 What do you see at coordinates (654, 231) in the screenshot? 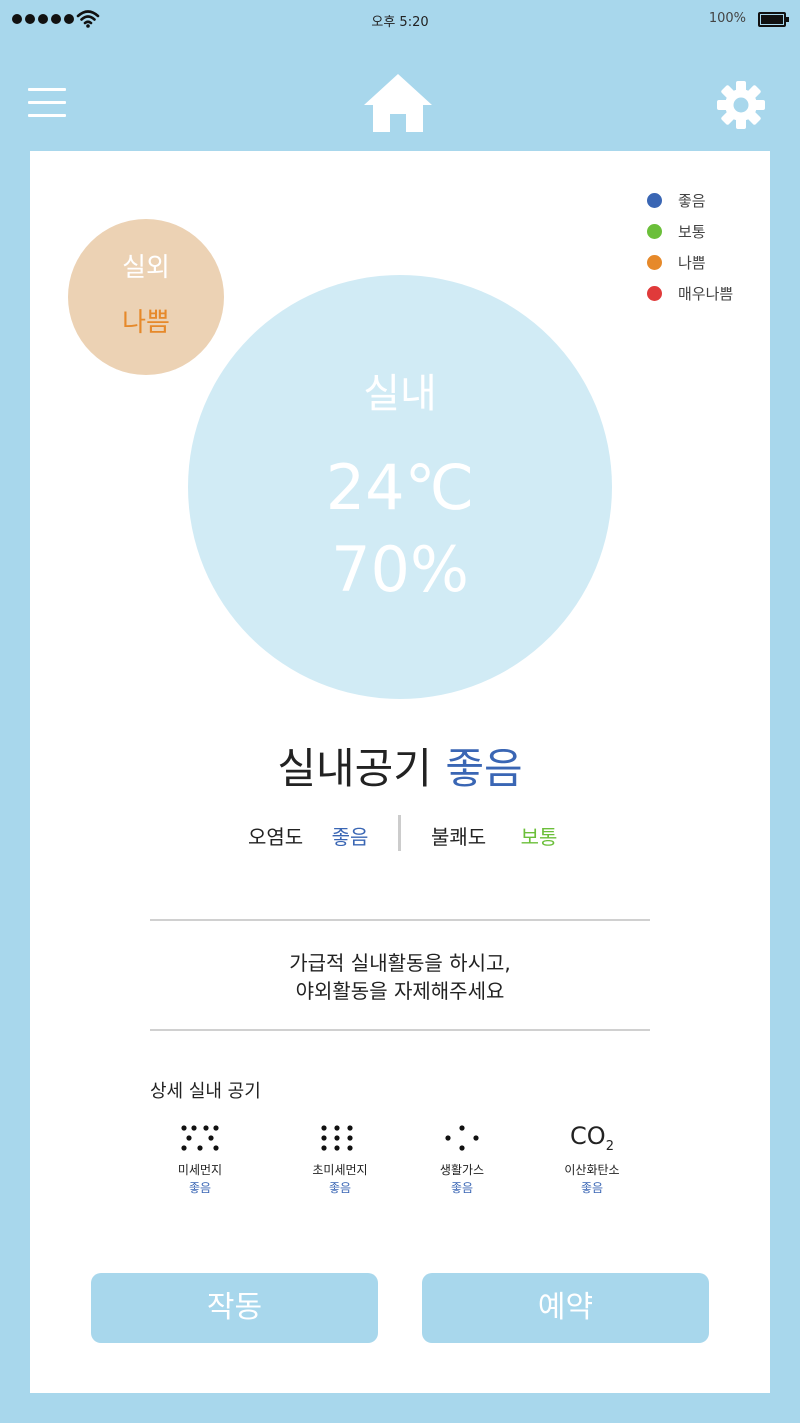
I see `normal-dot-icon` at bounding box center [654, 231].